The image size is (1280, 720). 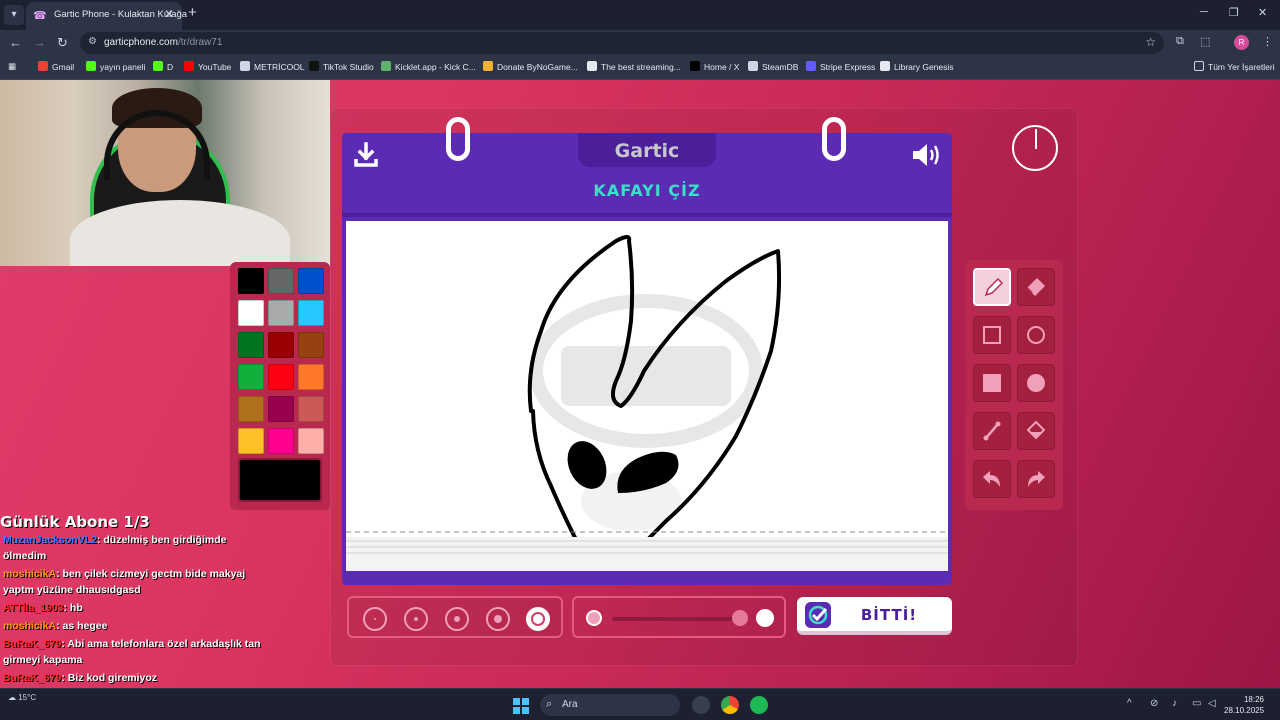 What do you see at coordinates (92, 41) in the screenshot?
I see `site-info-icon: ⚙` at bounding box center [92, 41].